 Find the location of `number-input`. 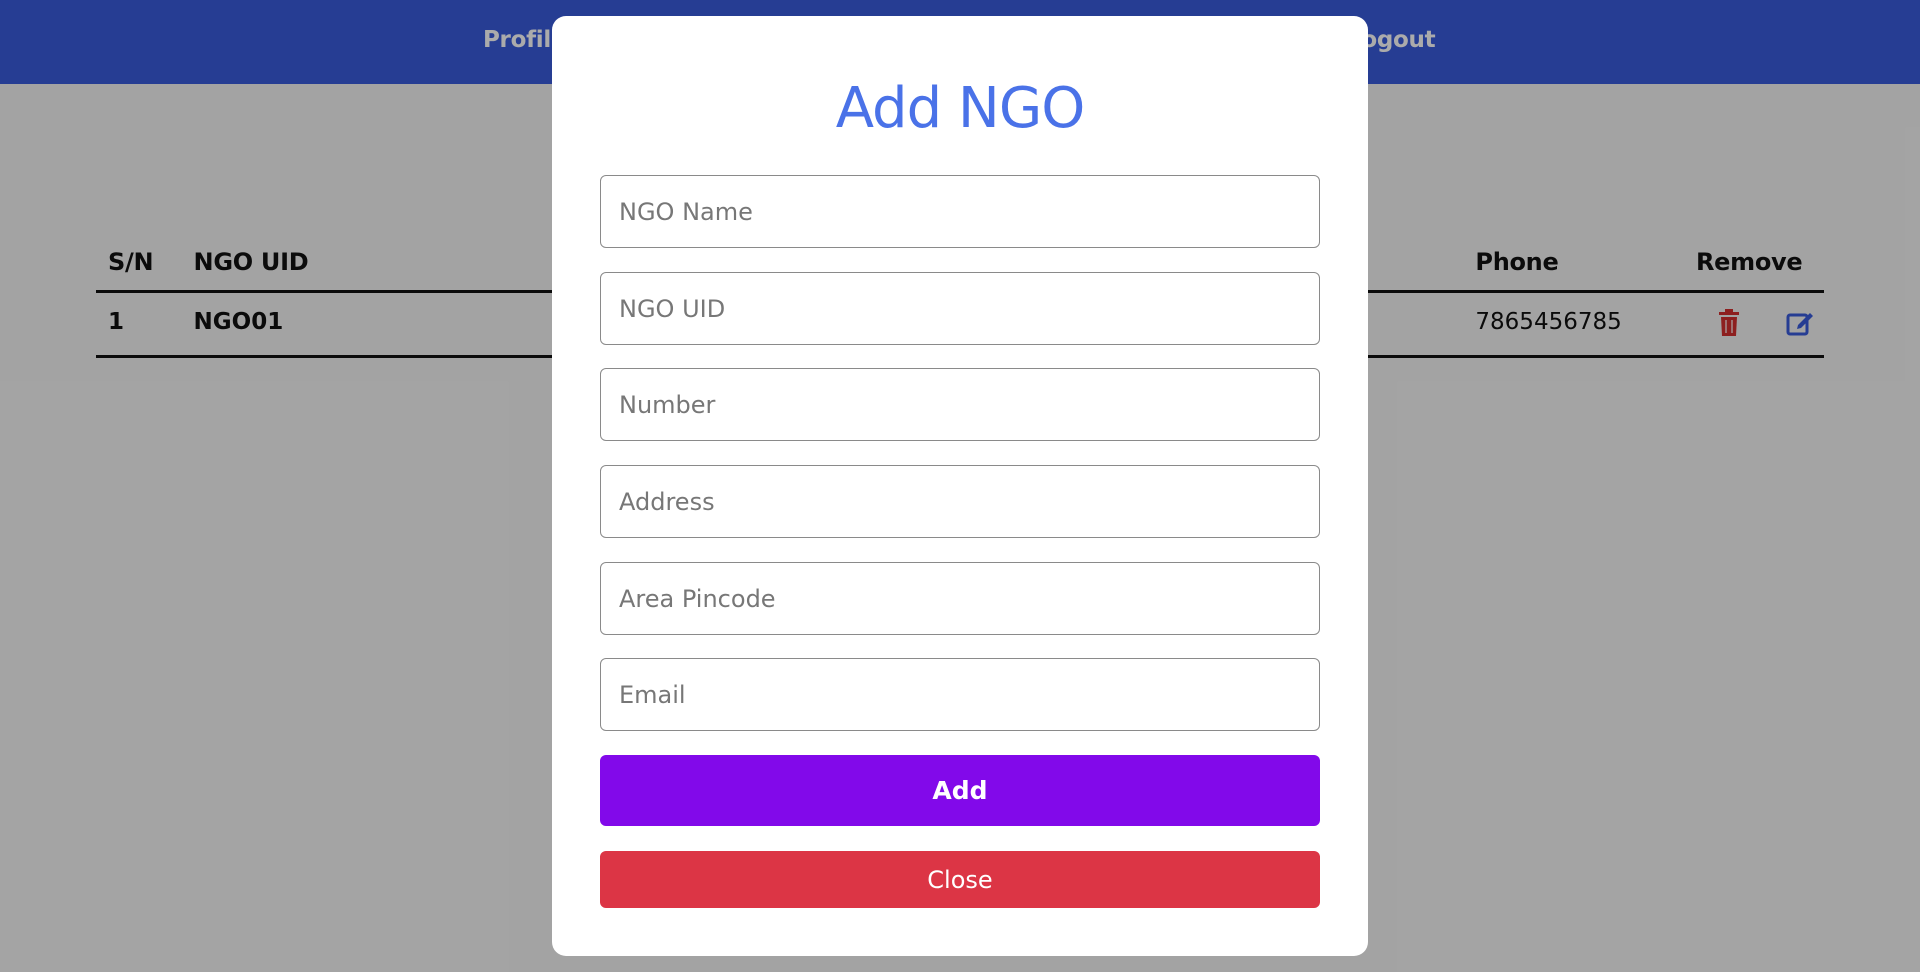

number-input is located at coordinates (960, 404).